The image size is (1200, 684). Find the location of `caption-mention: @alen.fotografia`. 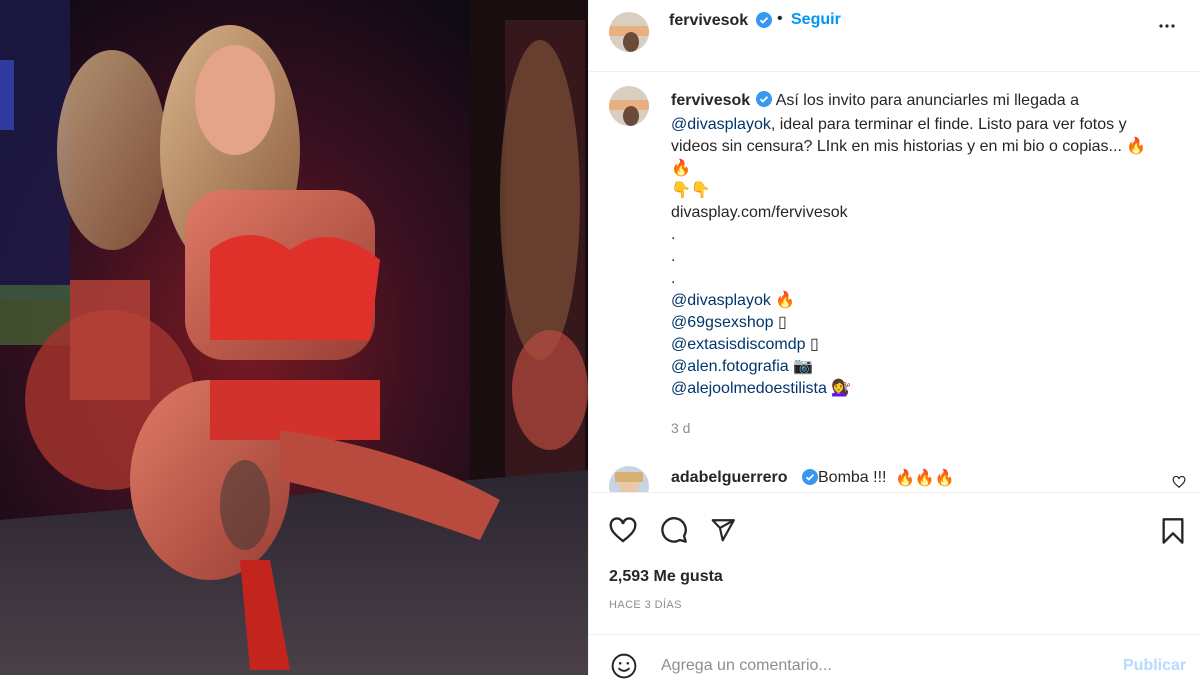

caption-mention: @alen.fotografia is located at coordinates (730, 366).